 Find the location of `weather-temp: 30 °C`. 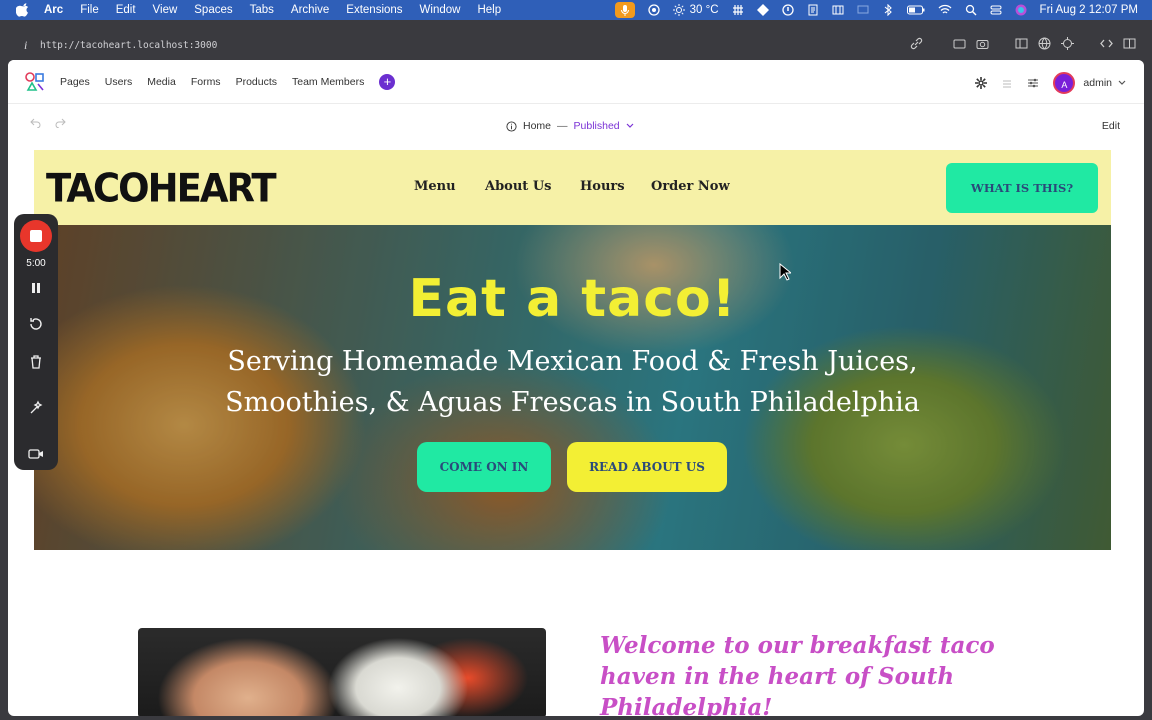

weather-temp: 30 °C is located at coordinates (704, 10).